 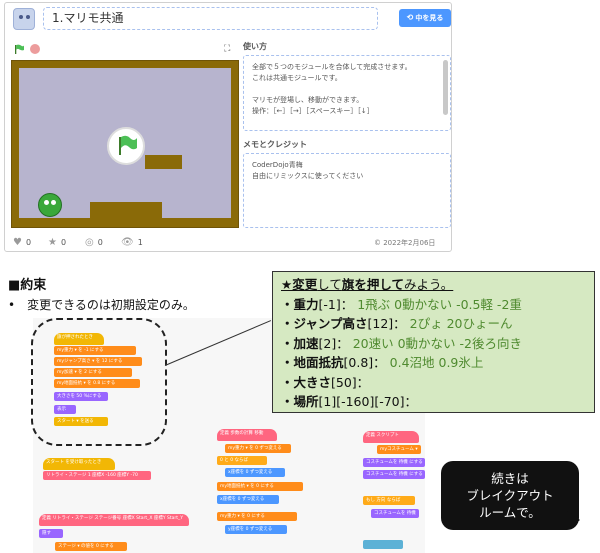 I want to click on param-value: [2]：, so click(x=333, y=343).